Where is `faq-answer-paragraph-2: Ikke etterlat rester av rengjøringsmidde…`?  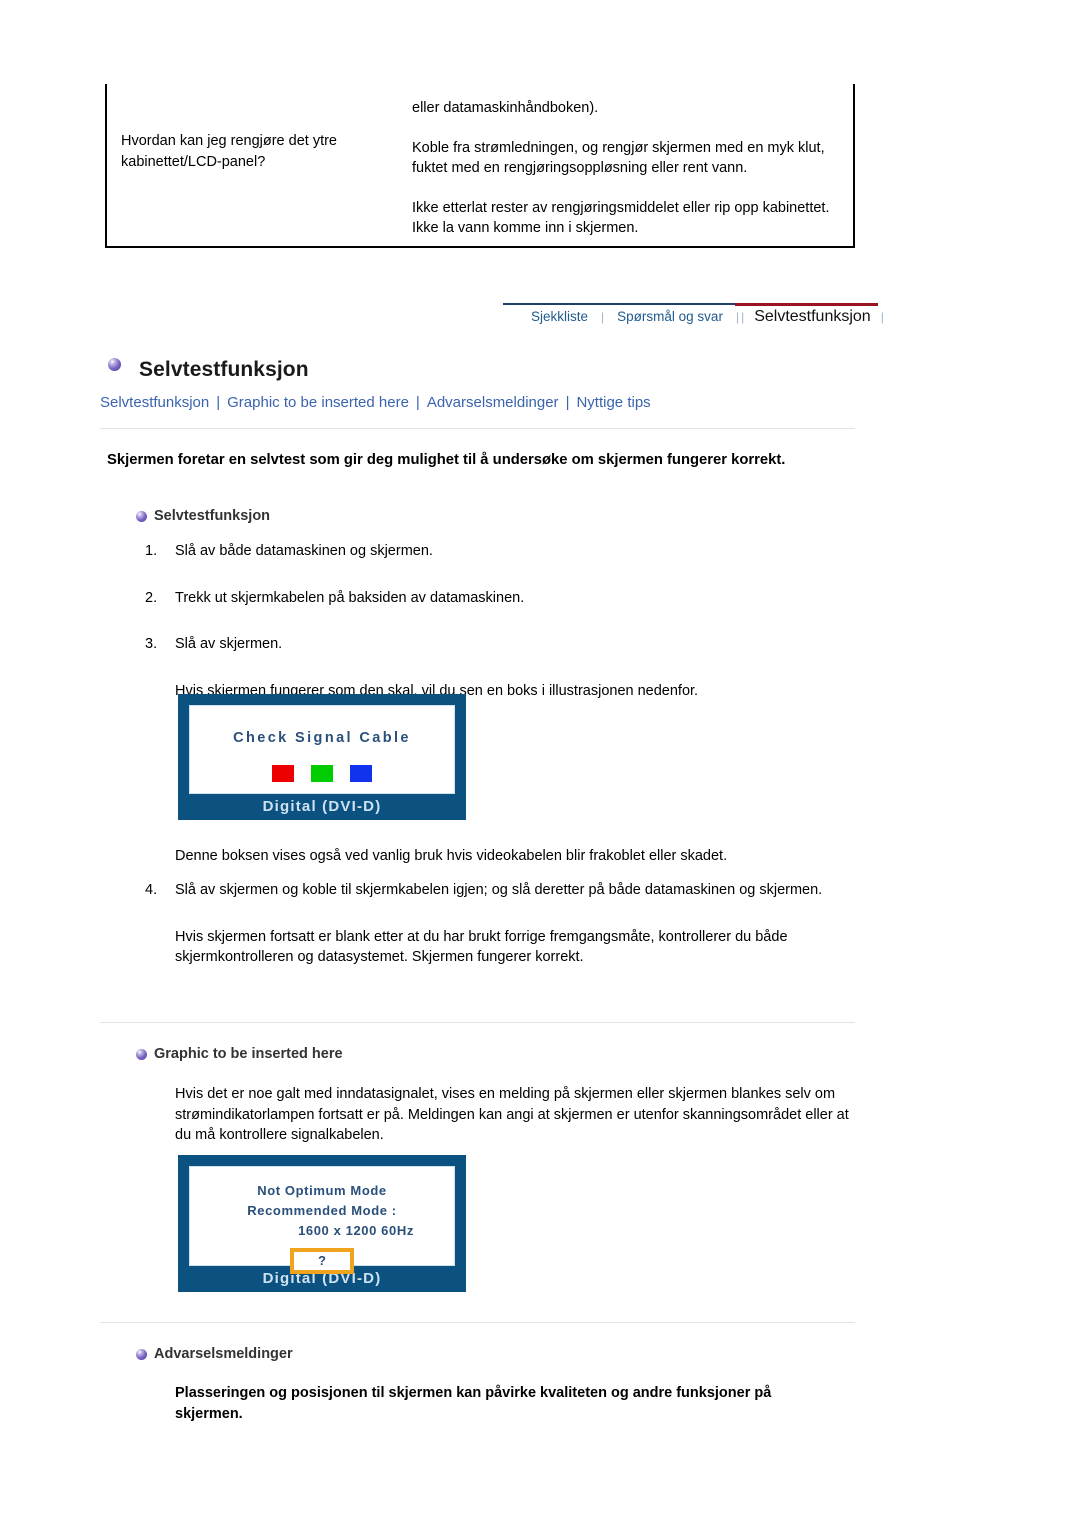 faq-answer-paragraph-2: Ikke etterlat rester av rengjøringsmidde… is located at coordinates (621, 218).